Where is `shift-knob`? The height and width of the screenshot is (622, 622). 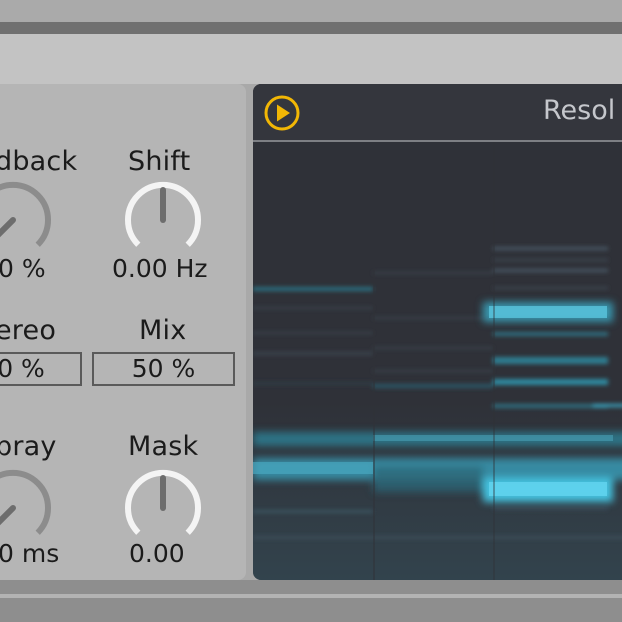 shift-knob is located at coordinates (163, 220).